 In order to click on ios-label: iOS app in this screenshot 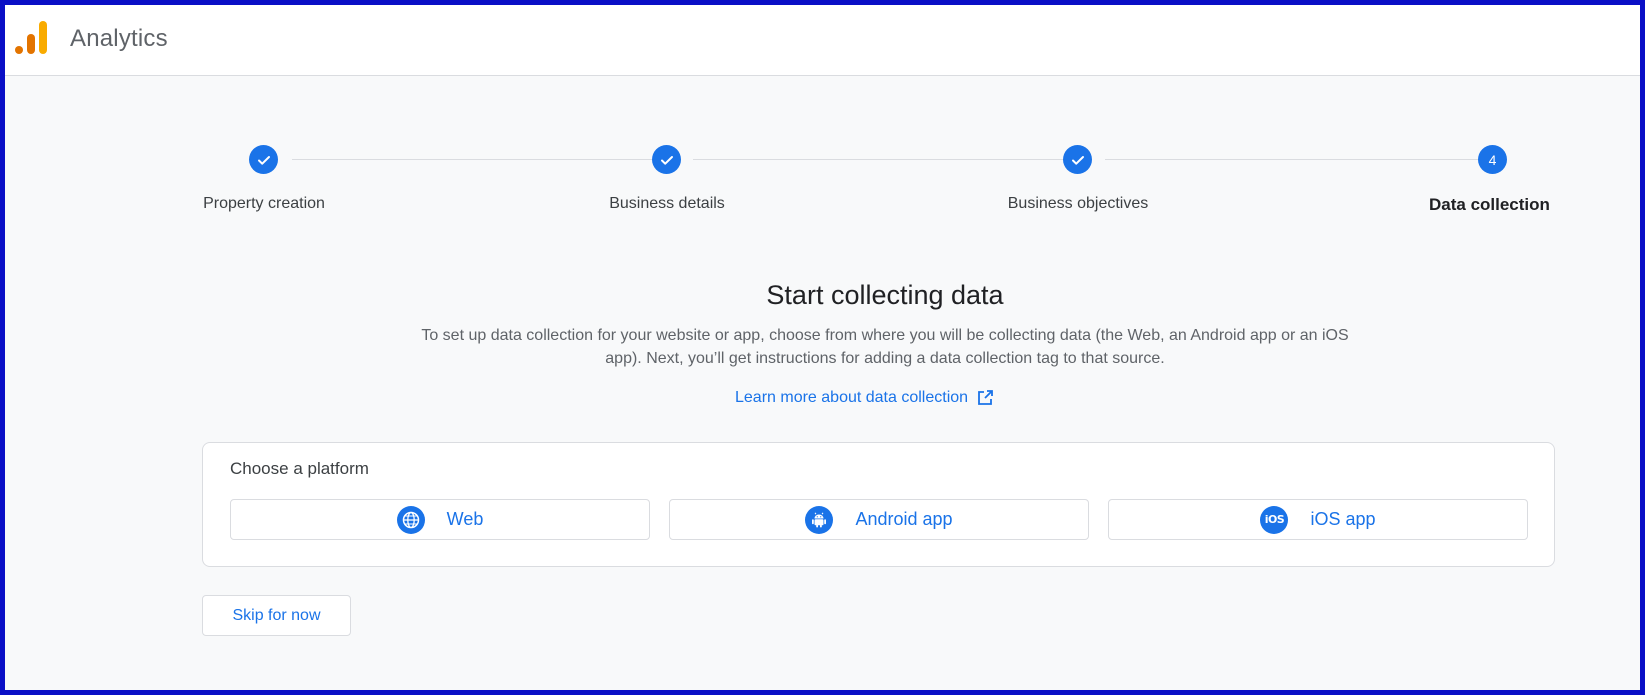, I will do `click(1343, 519)`.